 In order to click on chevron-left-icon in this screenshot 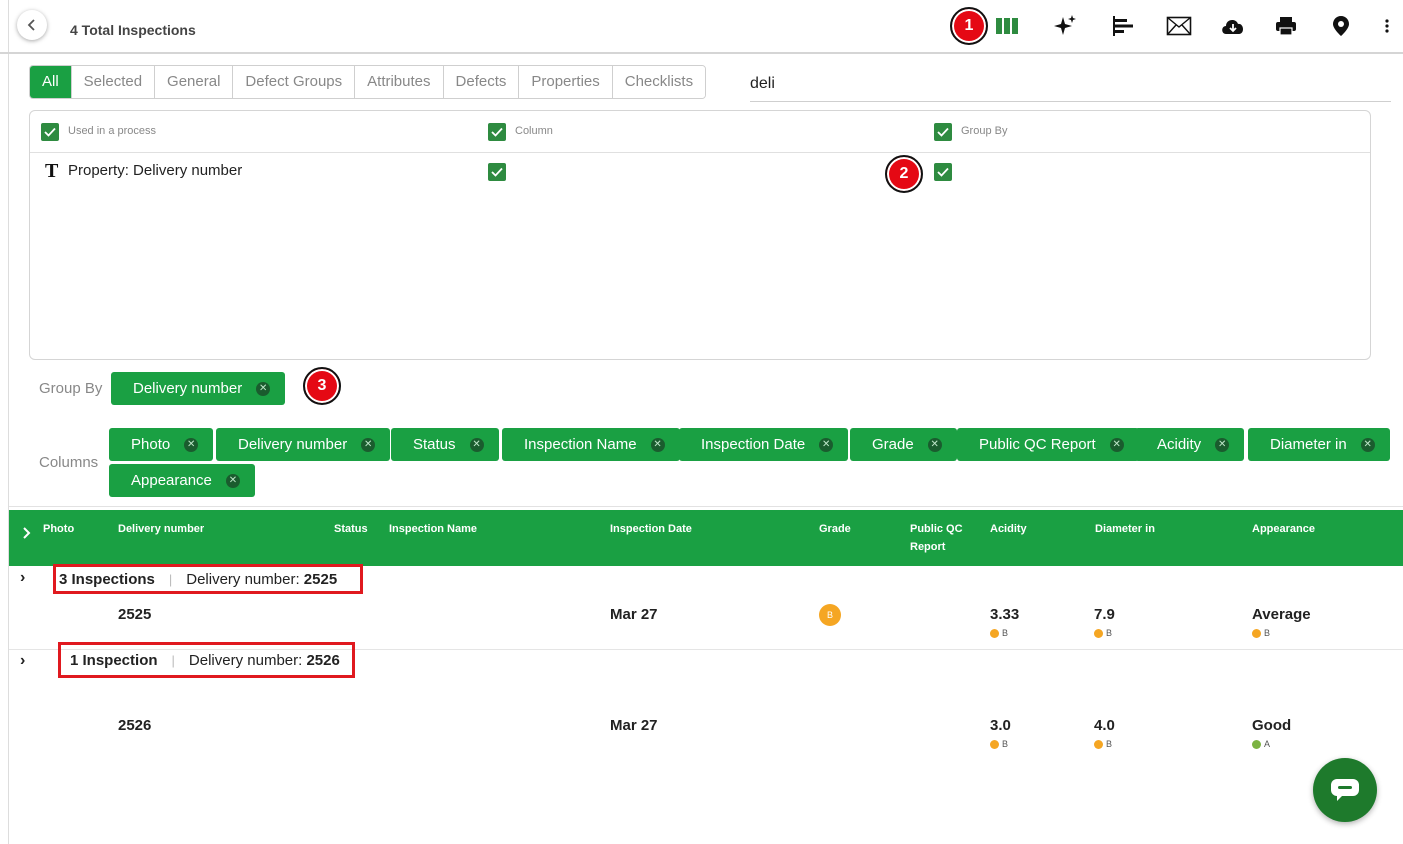, I will do `click(31, 25)`.